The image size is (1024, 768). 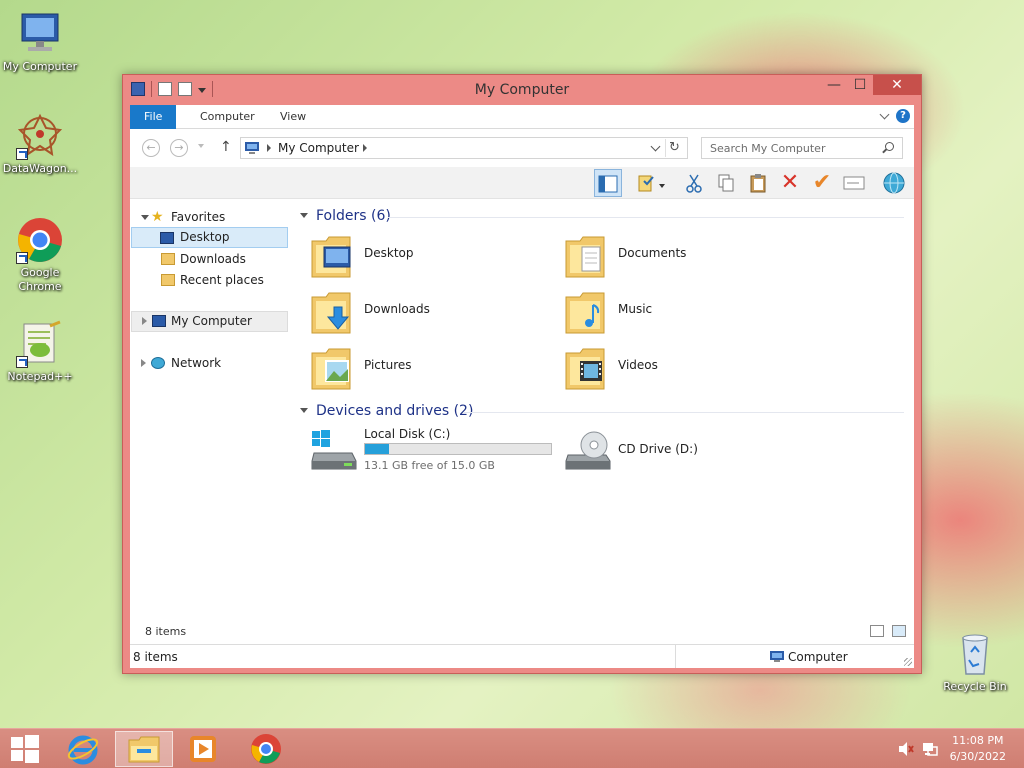 What do you see at coordinates (407, 434) in the screenshot?
I see `drive-name: Local Disk (C:)` at bounding box center [407, 434].